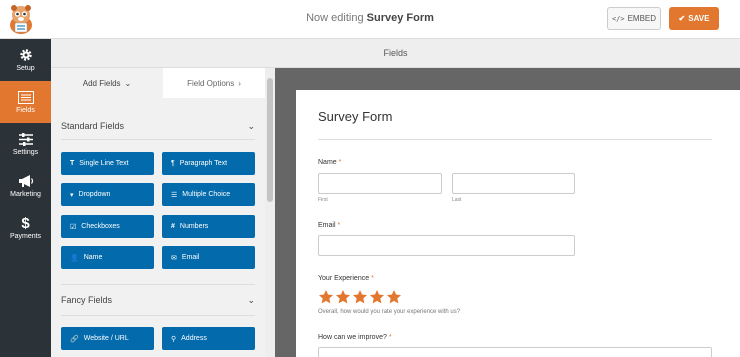  I want to click on nav-item-fields: Fields, so click(25, 102).